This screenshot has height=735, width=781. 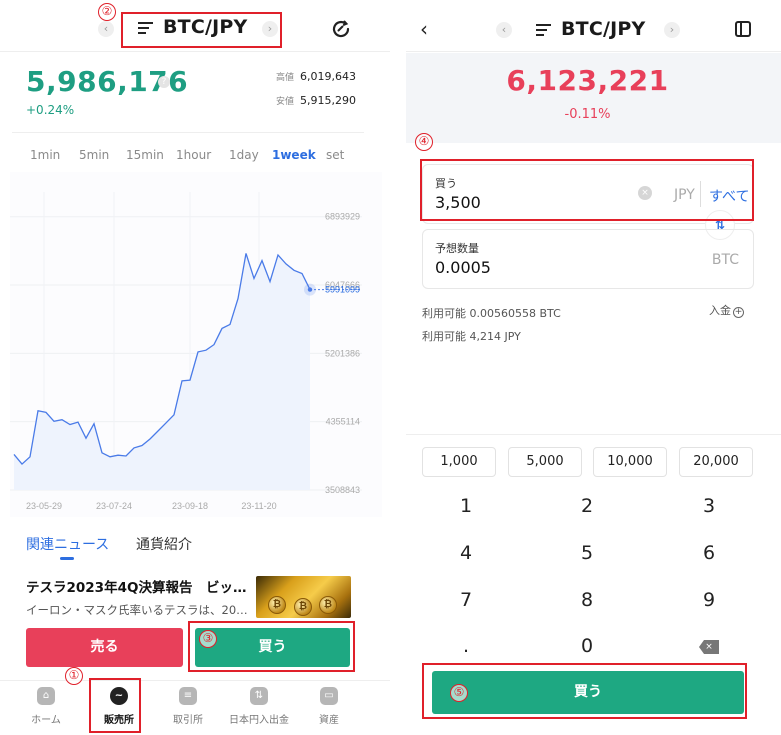 What do you see at coordinates (259, 706) in the screenshot?
I see `nav-jpy-deposit: ⇅ 日本円入出金` at bounding box center [259, 706].